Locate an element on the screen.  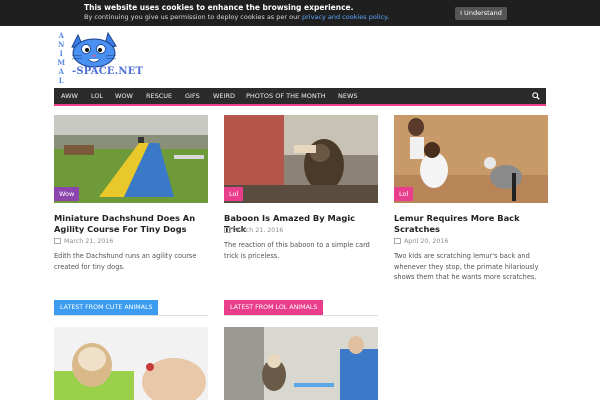
article-date-text: April 20, 2016 is located at coordinates (426, 241).